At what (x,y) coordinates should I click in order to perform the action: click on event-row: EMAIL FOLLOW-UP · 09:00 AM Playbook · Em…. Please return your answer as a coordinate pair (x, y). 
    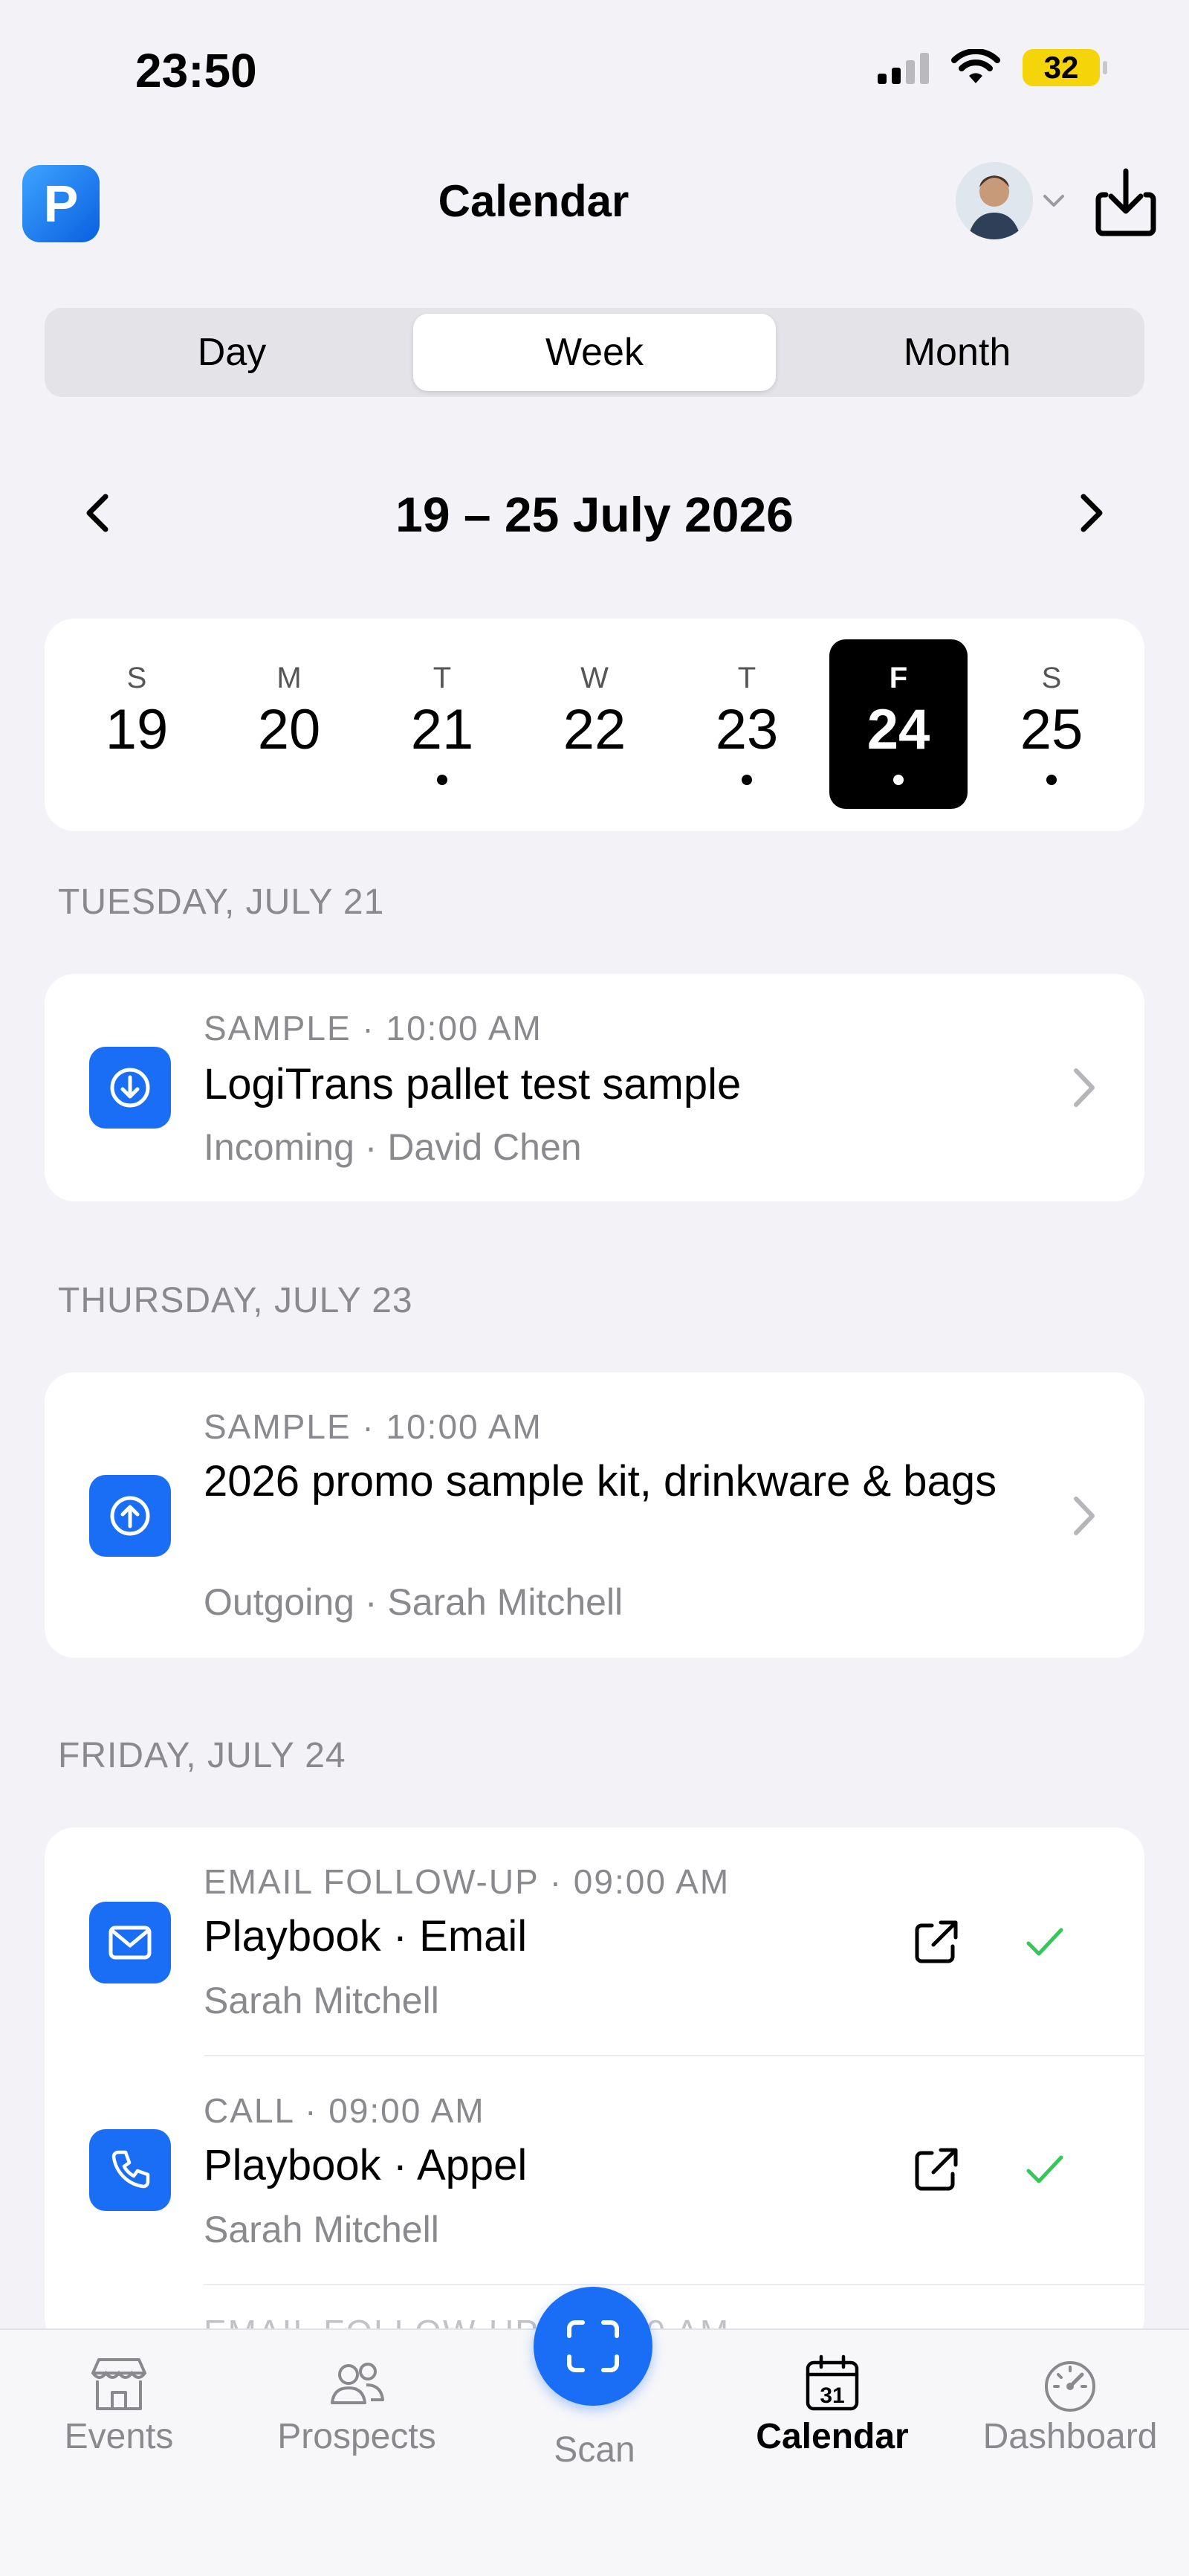
    Looking at the image, I should click on (594, 1941).